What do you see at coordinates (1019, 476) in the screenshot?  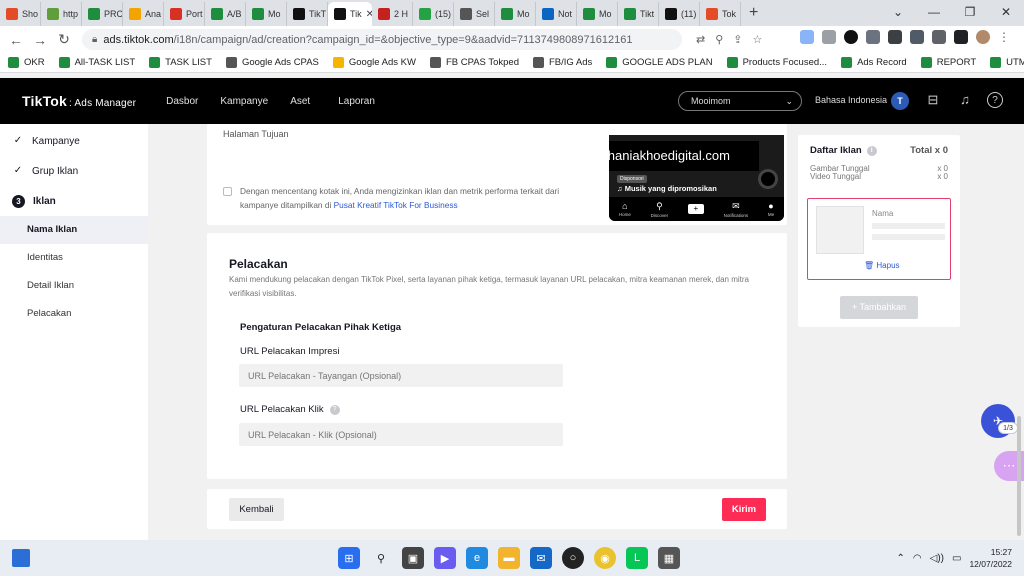 I see `page-scrollbar` at bounding box center [1019, 476].